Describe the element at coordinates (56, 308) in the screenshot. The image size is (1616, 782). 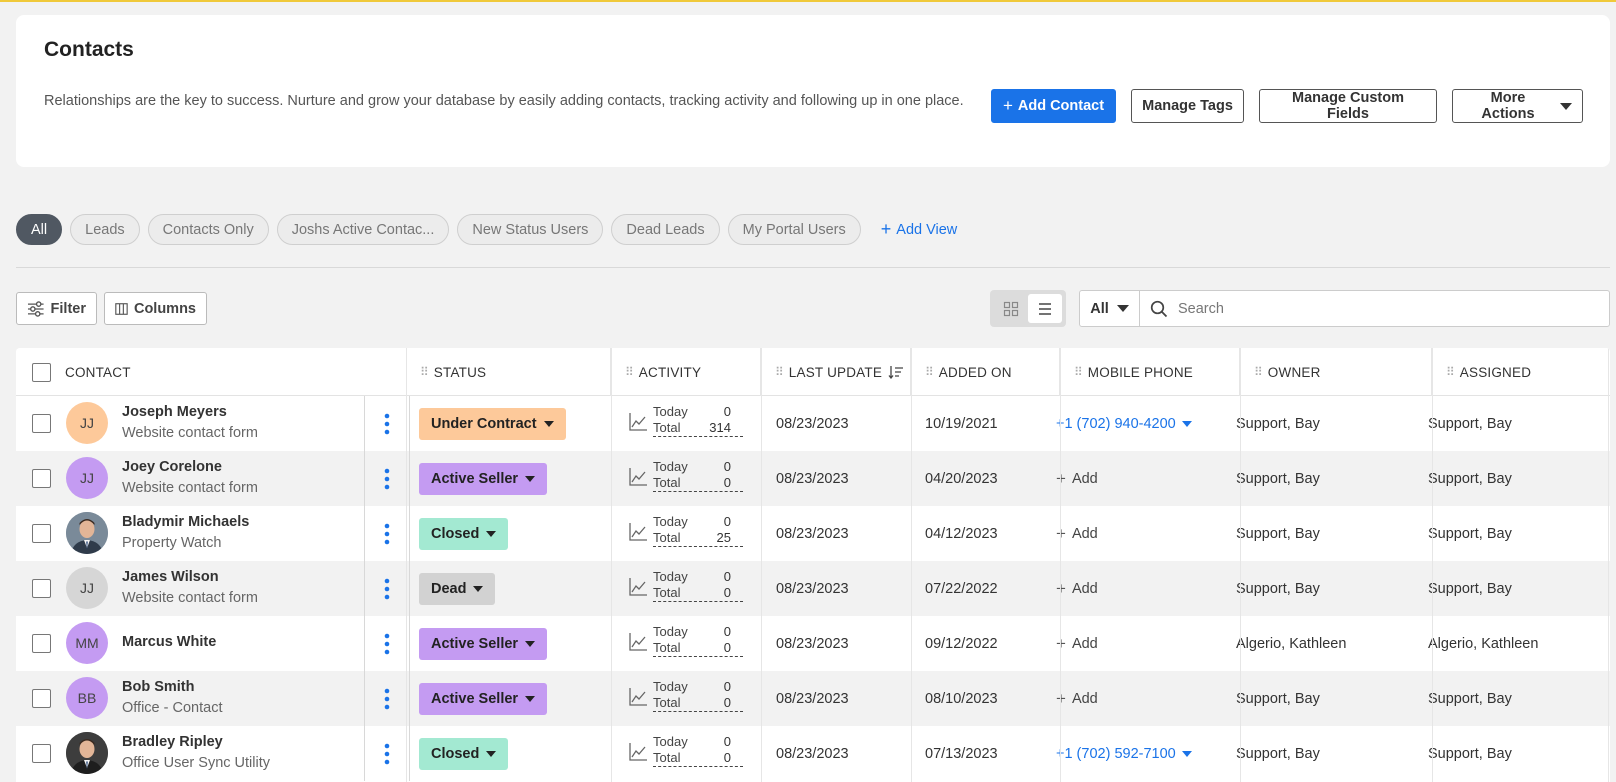
I see `filter-button: Filter` at that location.